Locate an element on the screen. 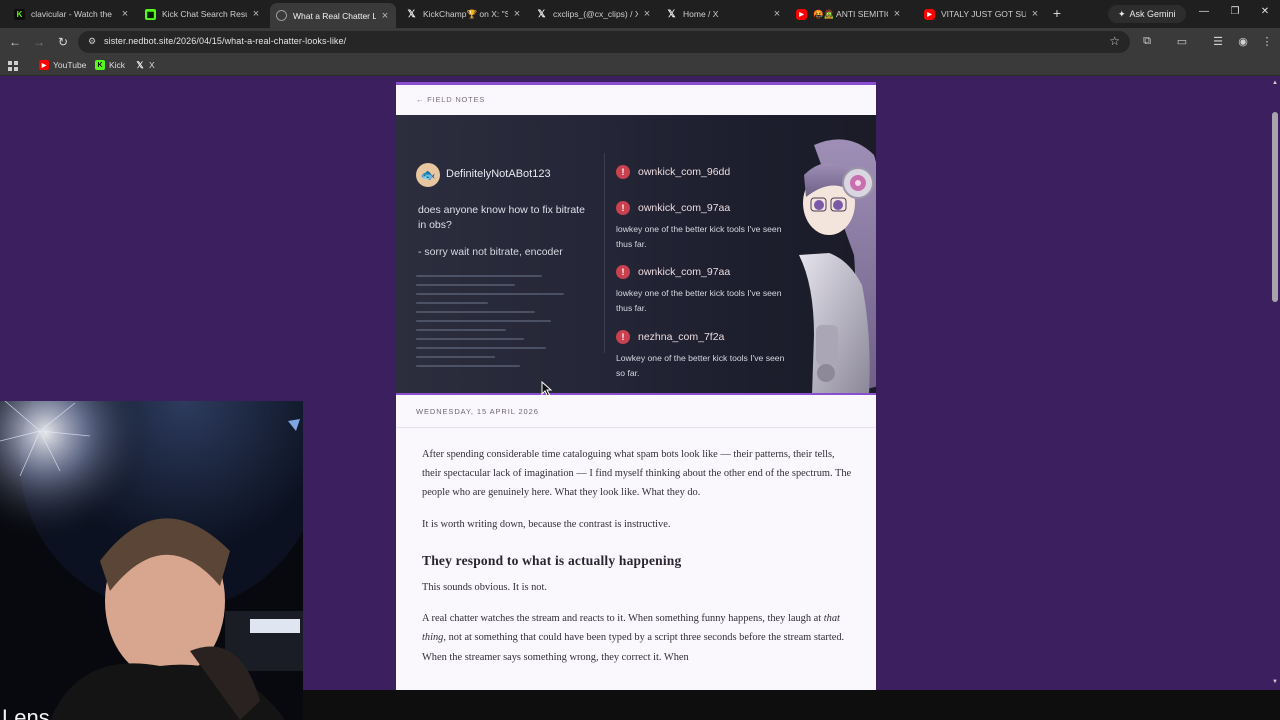 This screenshot has height=720, width=1280. reading-list-icon: ☰ is located at coordinates (1218, 41).